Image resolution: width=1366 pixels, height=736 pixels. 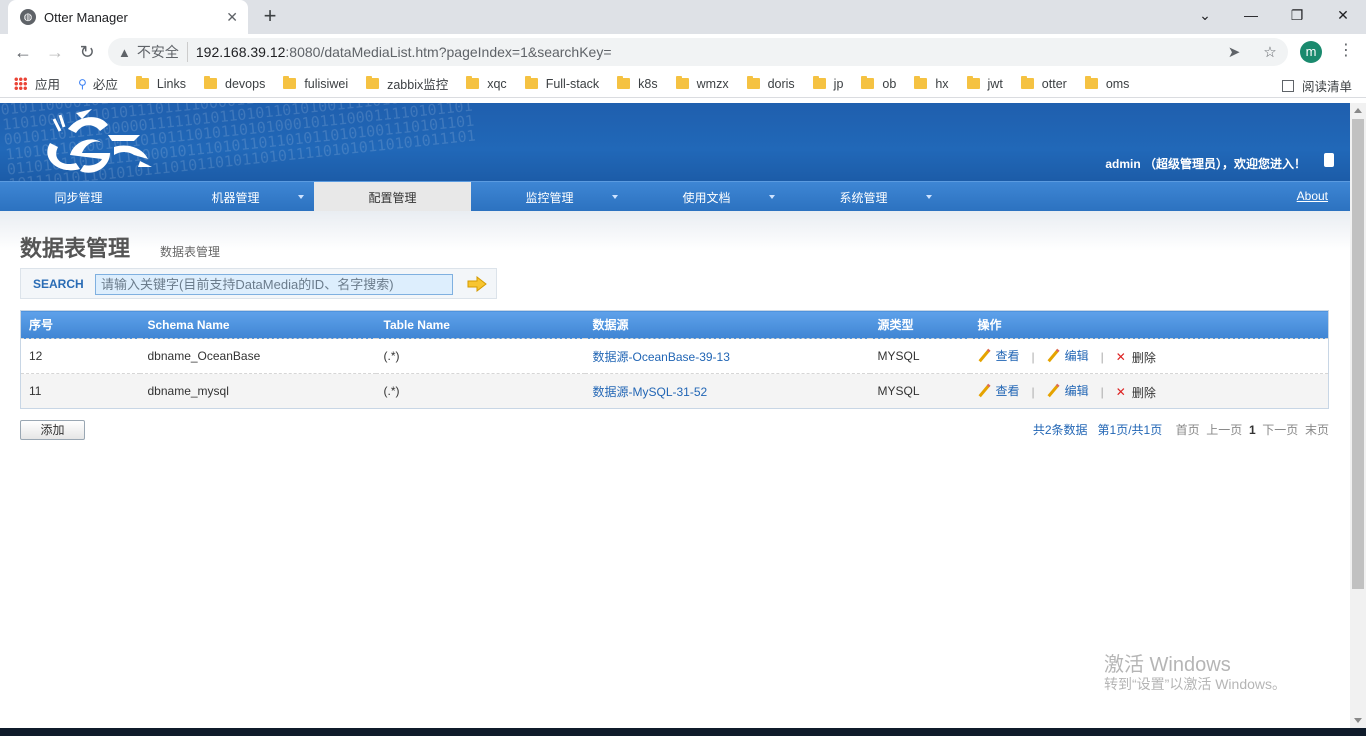 I want to click on cell-schema: dbname_mysql, so click(x=257, y=391).